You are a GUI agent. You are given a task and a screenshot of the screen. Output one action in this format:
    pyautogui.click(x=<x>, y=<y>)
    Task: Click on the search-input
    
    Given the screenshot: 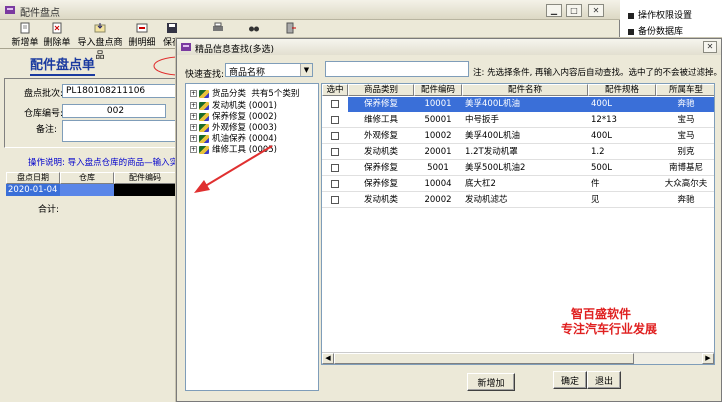 What is the action you would take?
    pyautogui.click(x=397, y=69)
    